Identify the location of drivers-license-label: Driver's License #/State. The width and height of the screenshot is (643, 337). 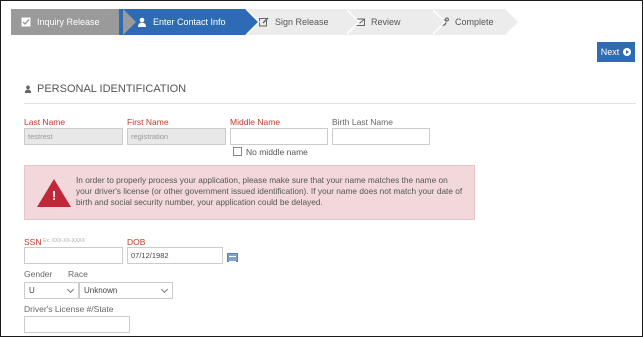
(69, 309).